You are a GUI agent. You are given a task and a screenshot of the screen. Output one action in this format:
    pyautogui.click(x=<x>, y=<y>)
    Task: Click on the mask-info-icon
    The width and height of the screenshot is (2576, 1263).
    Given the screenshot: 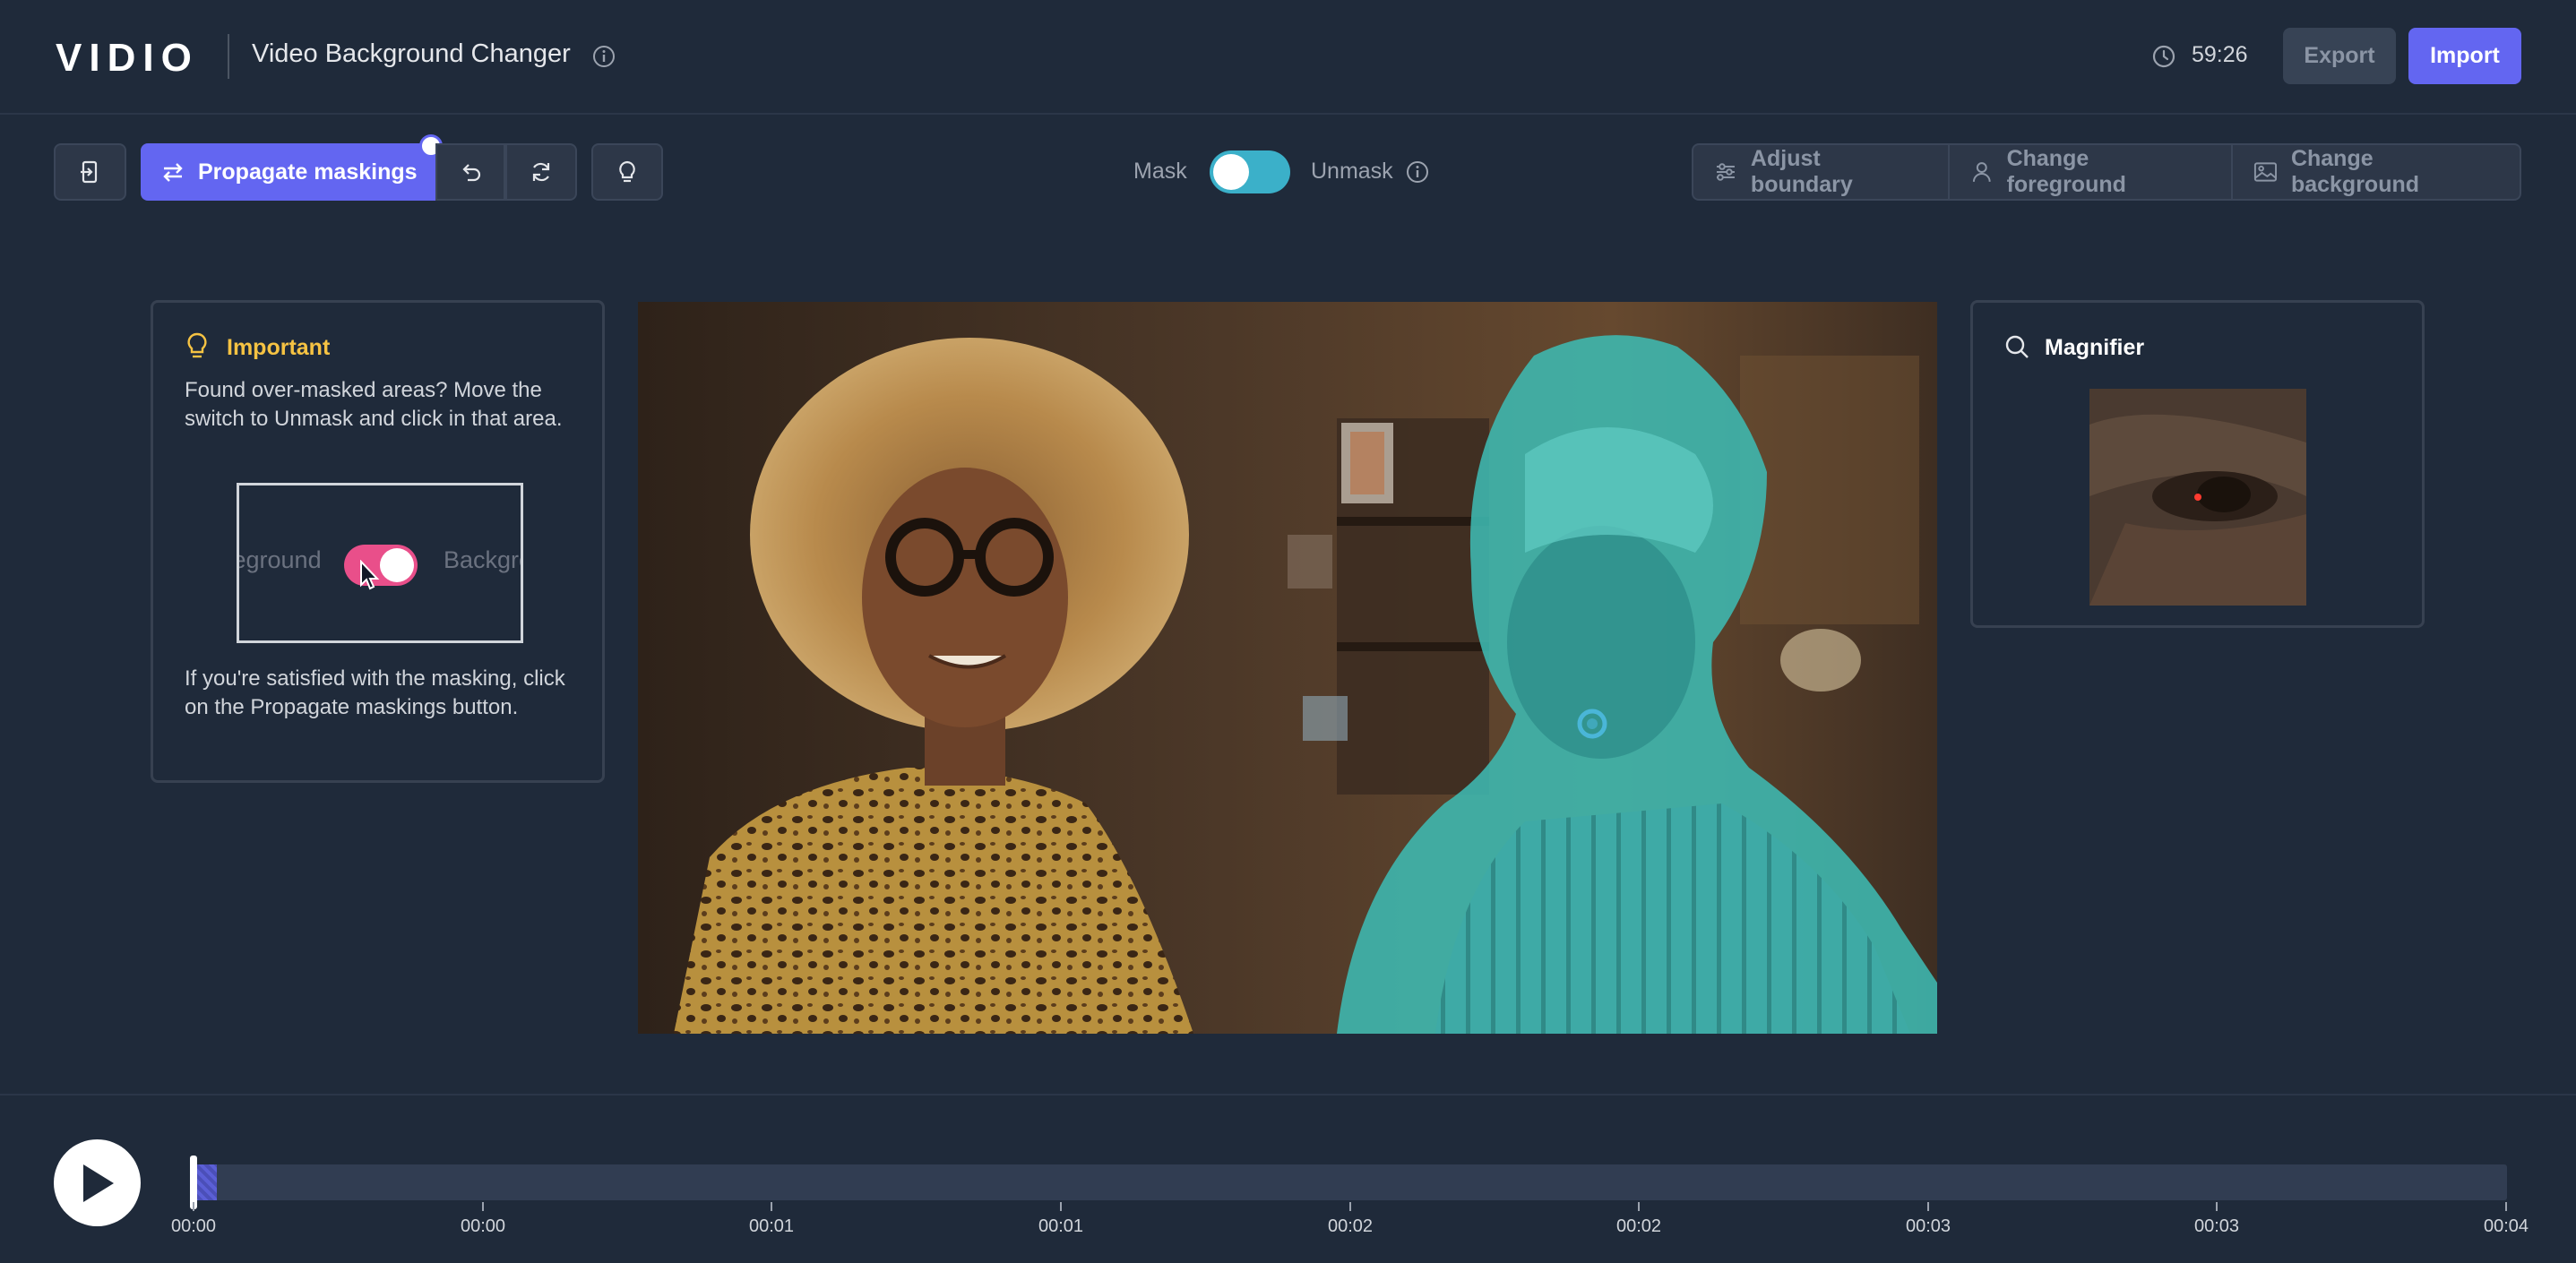 What is the action you would take?
    pyautogui.click(x=1417, y=172)
    